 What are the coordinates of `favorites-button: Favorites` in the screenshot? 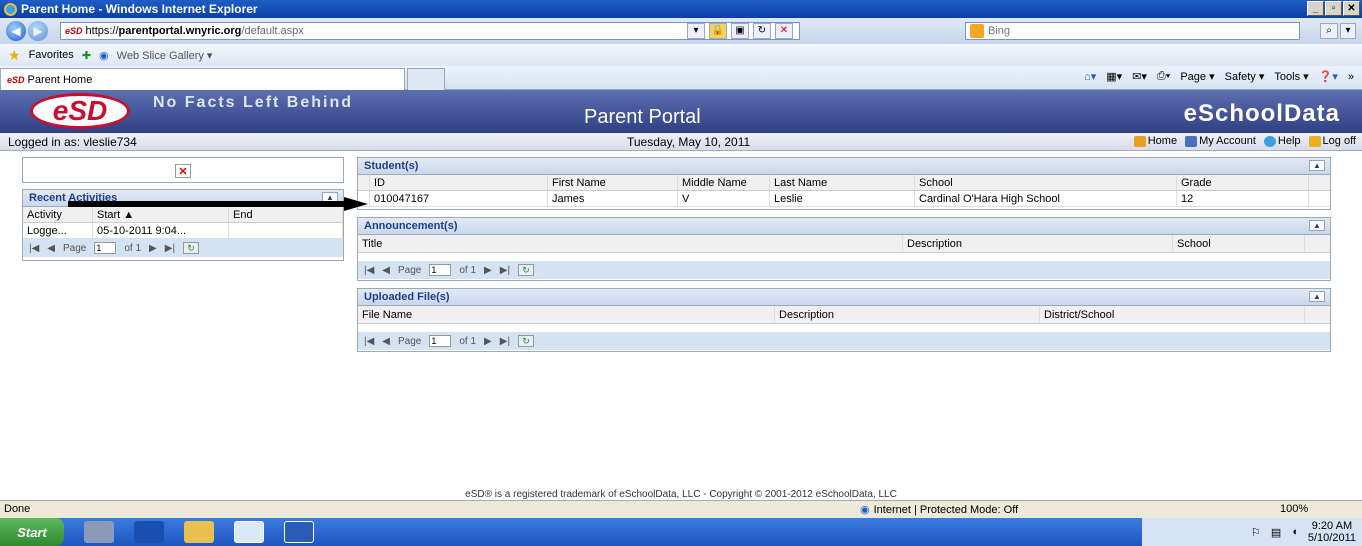 It's located at (51, 55).